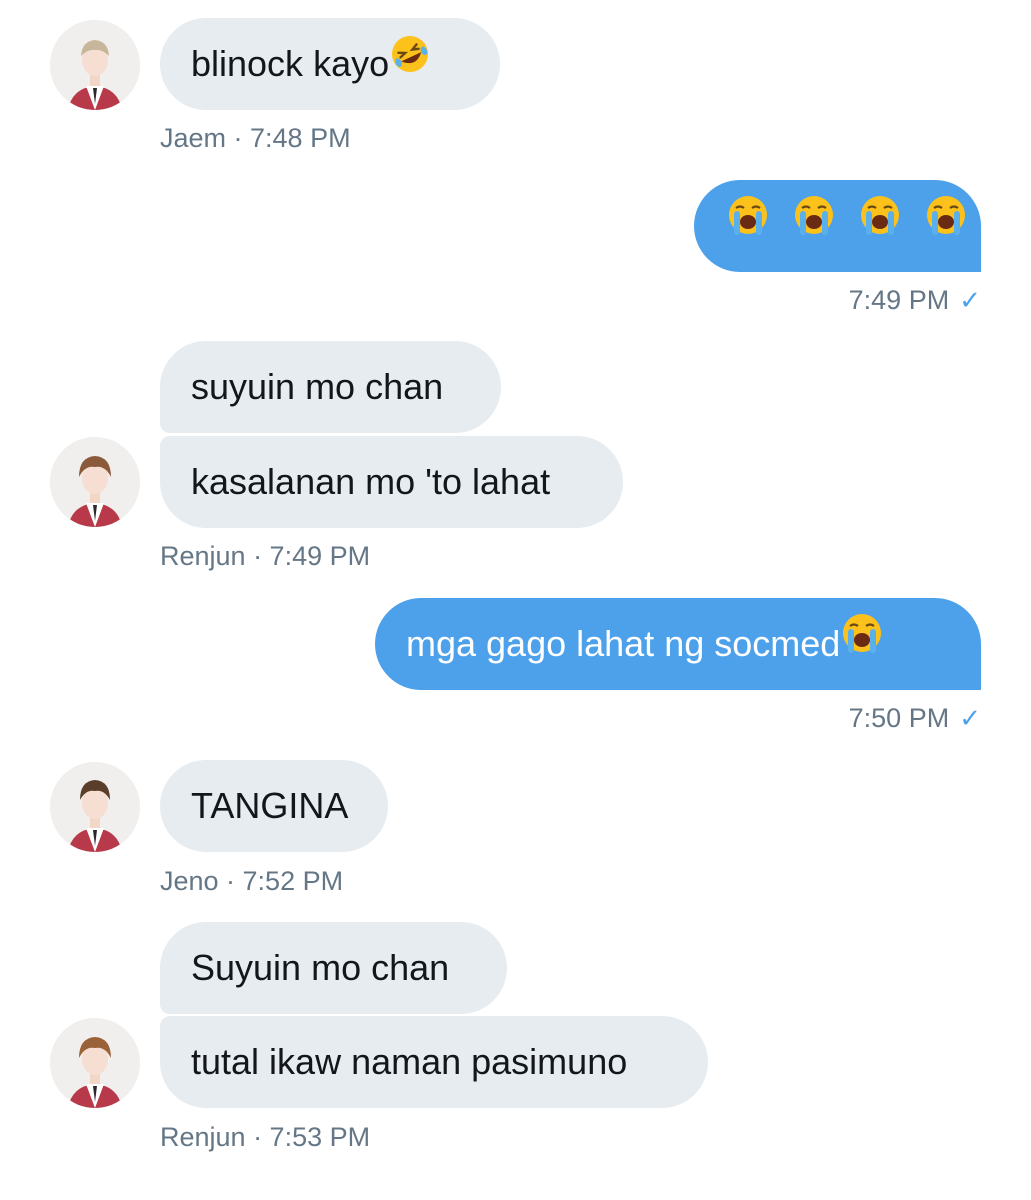 This screenshot has height=1200, width=1031. Describe the element at coordinates (252, 881) in the screenshot. I see `message-meta: Jeno · 7:52 PM` at that location.